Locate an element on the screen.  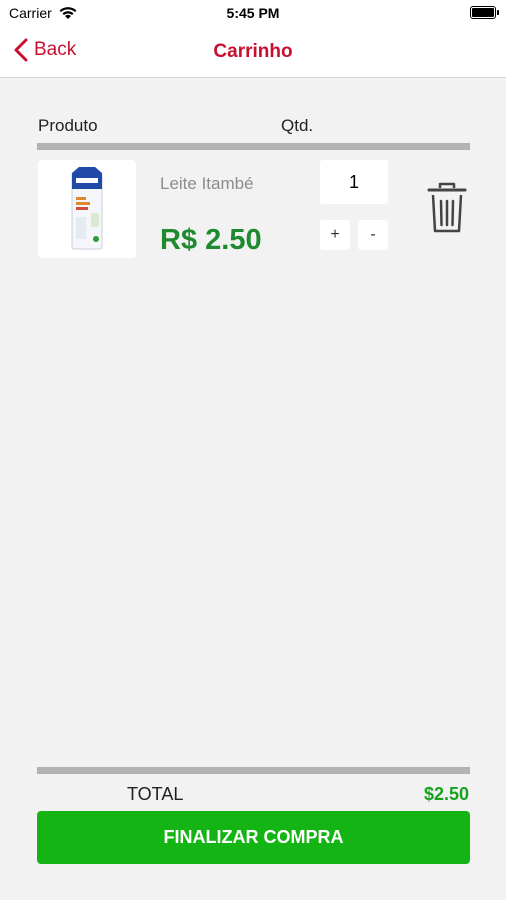
column-header-quantity: Qtd. is located at coordinates (297, 125).